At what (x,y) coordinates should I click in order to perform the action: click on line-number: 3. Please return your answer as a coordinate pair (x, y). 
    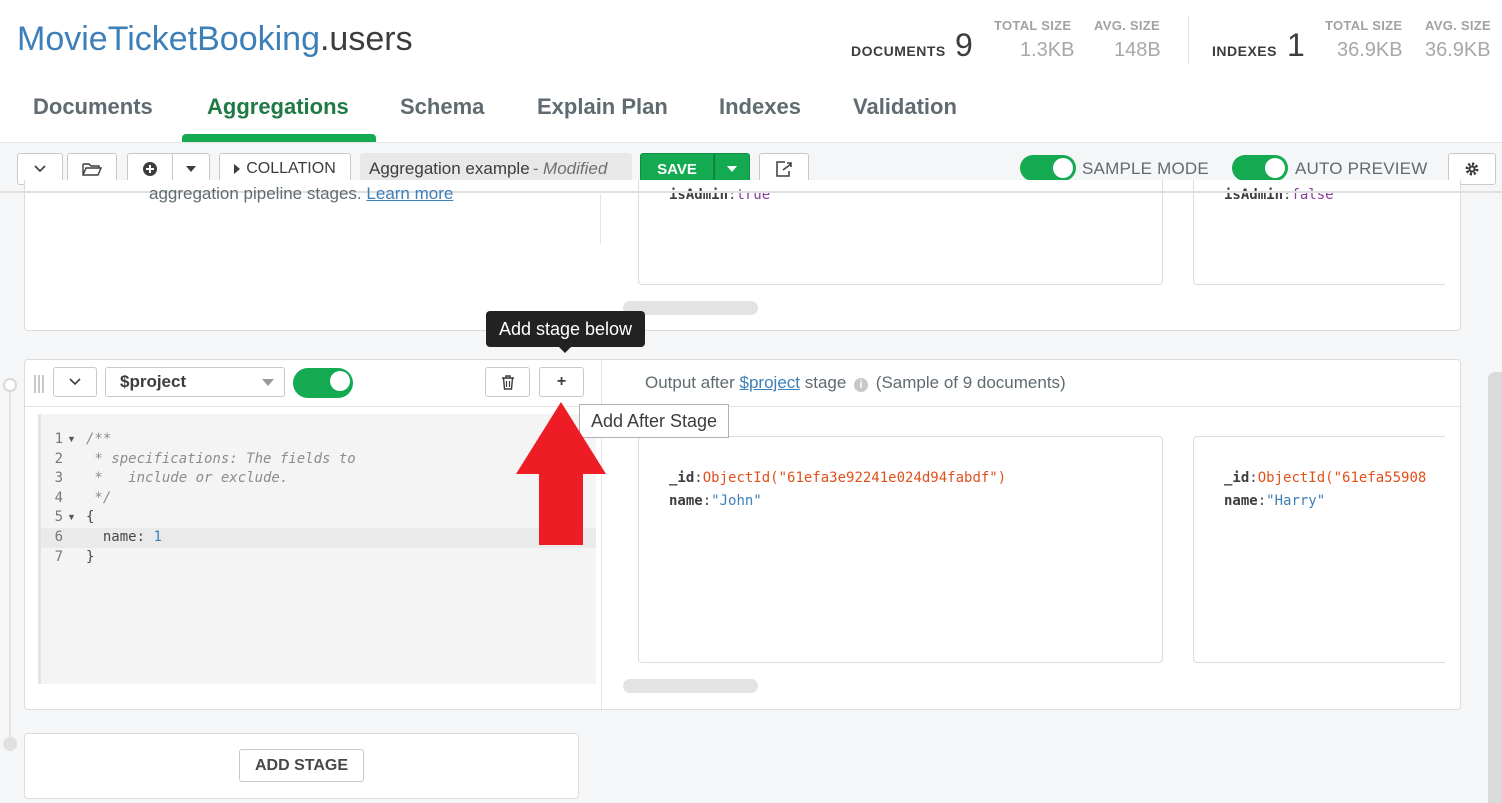
    Looking at the image, I should click on (58, 478).